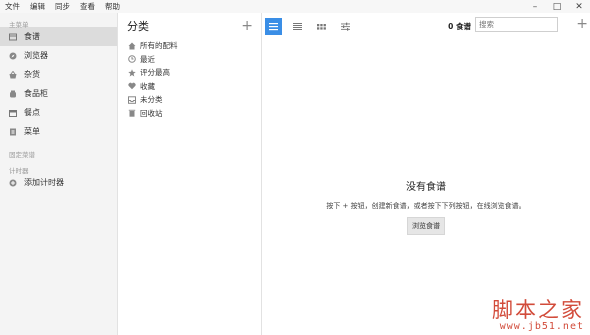 The width and height of the screenshot is (590, 335). I want to click on sidebar-item-groceries: 杂货, so click(58, 74).